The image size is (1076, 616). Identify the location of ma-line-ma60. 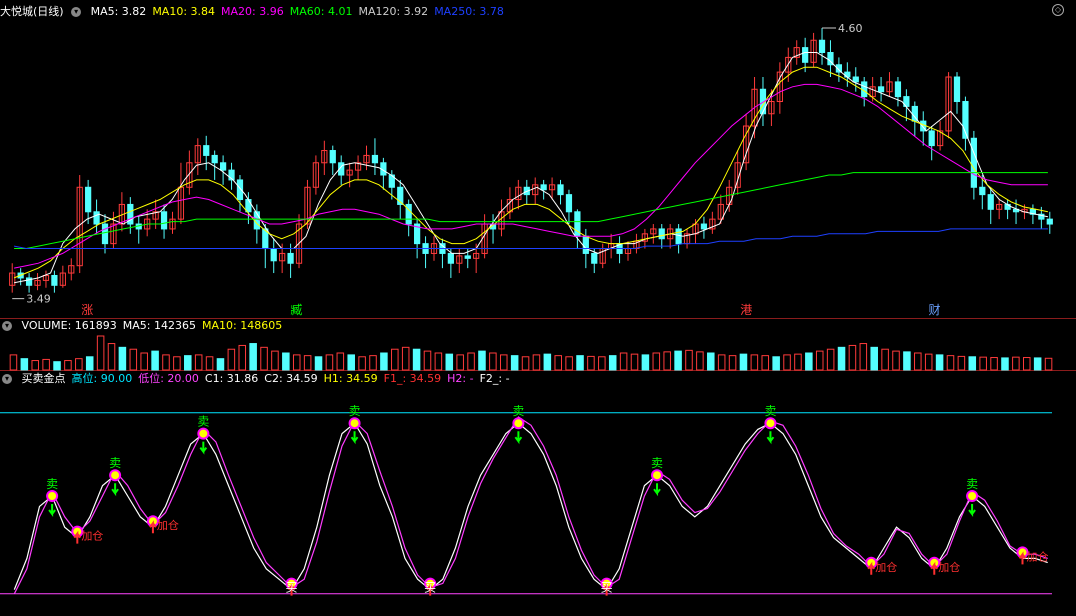
(531, 210).